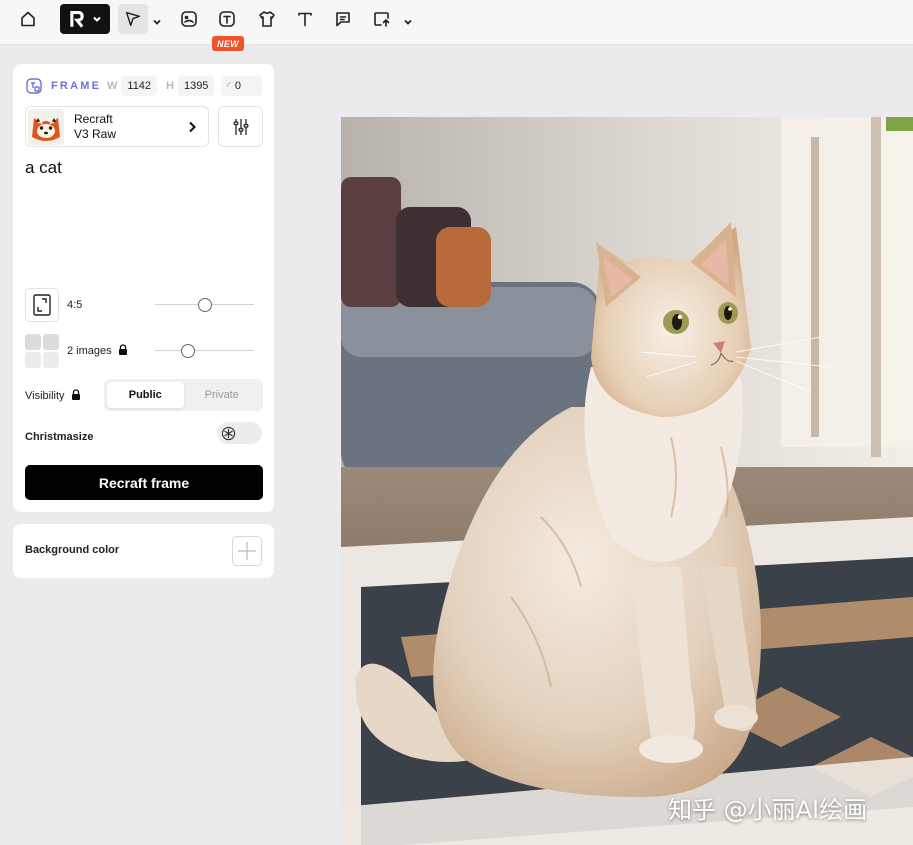 The image size is (913, 845). Describe the element at coordinates (143, 551) in the screenshot. I see `background-panel: Background color` at that location.